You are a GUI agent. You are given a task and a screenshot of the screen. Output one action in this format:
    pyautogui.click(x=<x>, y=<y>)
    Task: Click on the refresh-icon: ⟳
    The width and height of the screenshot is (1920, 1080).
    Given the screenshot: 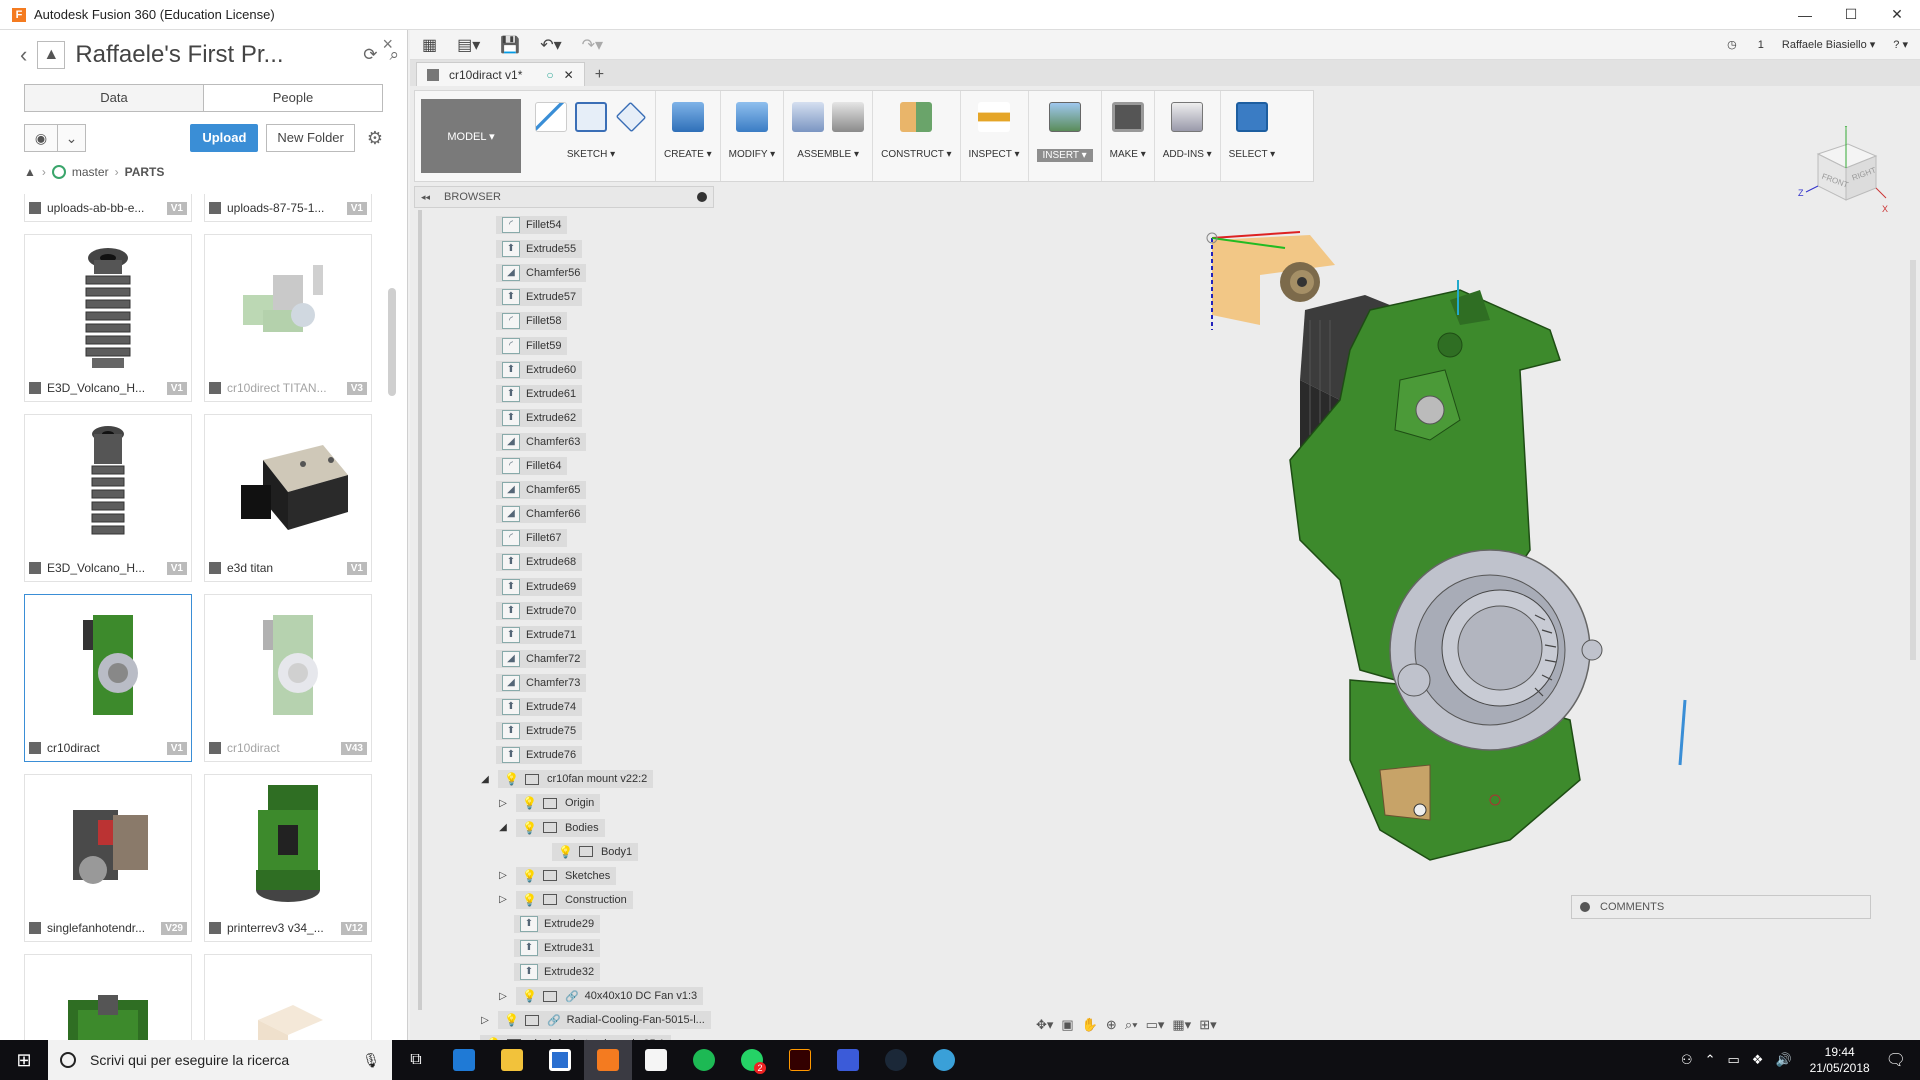 What is the action you would take?
    pyautogui.click(x=370, y=55)
    